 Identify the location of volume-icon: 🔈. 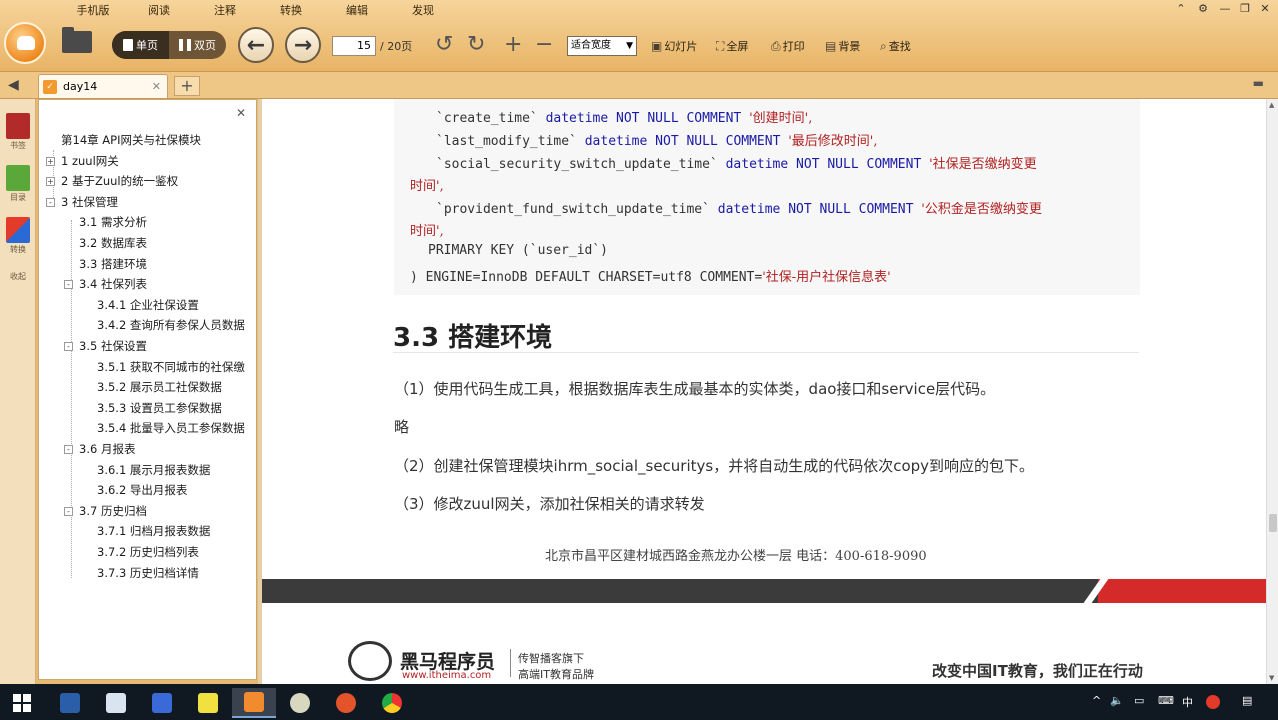
(1117, 700).